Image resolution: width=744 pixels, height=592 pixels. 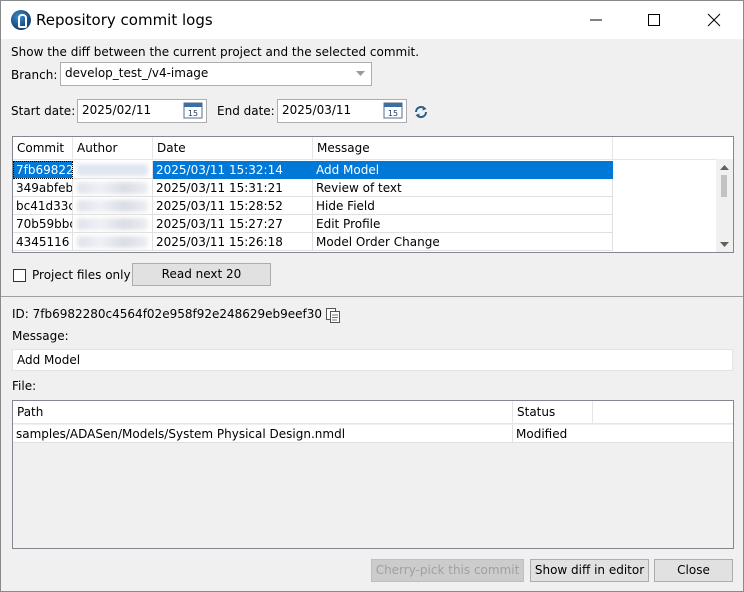 I want to click on column-header-message: Message, so click(x=463, y=148).